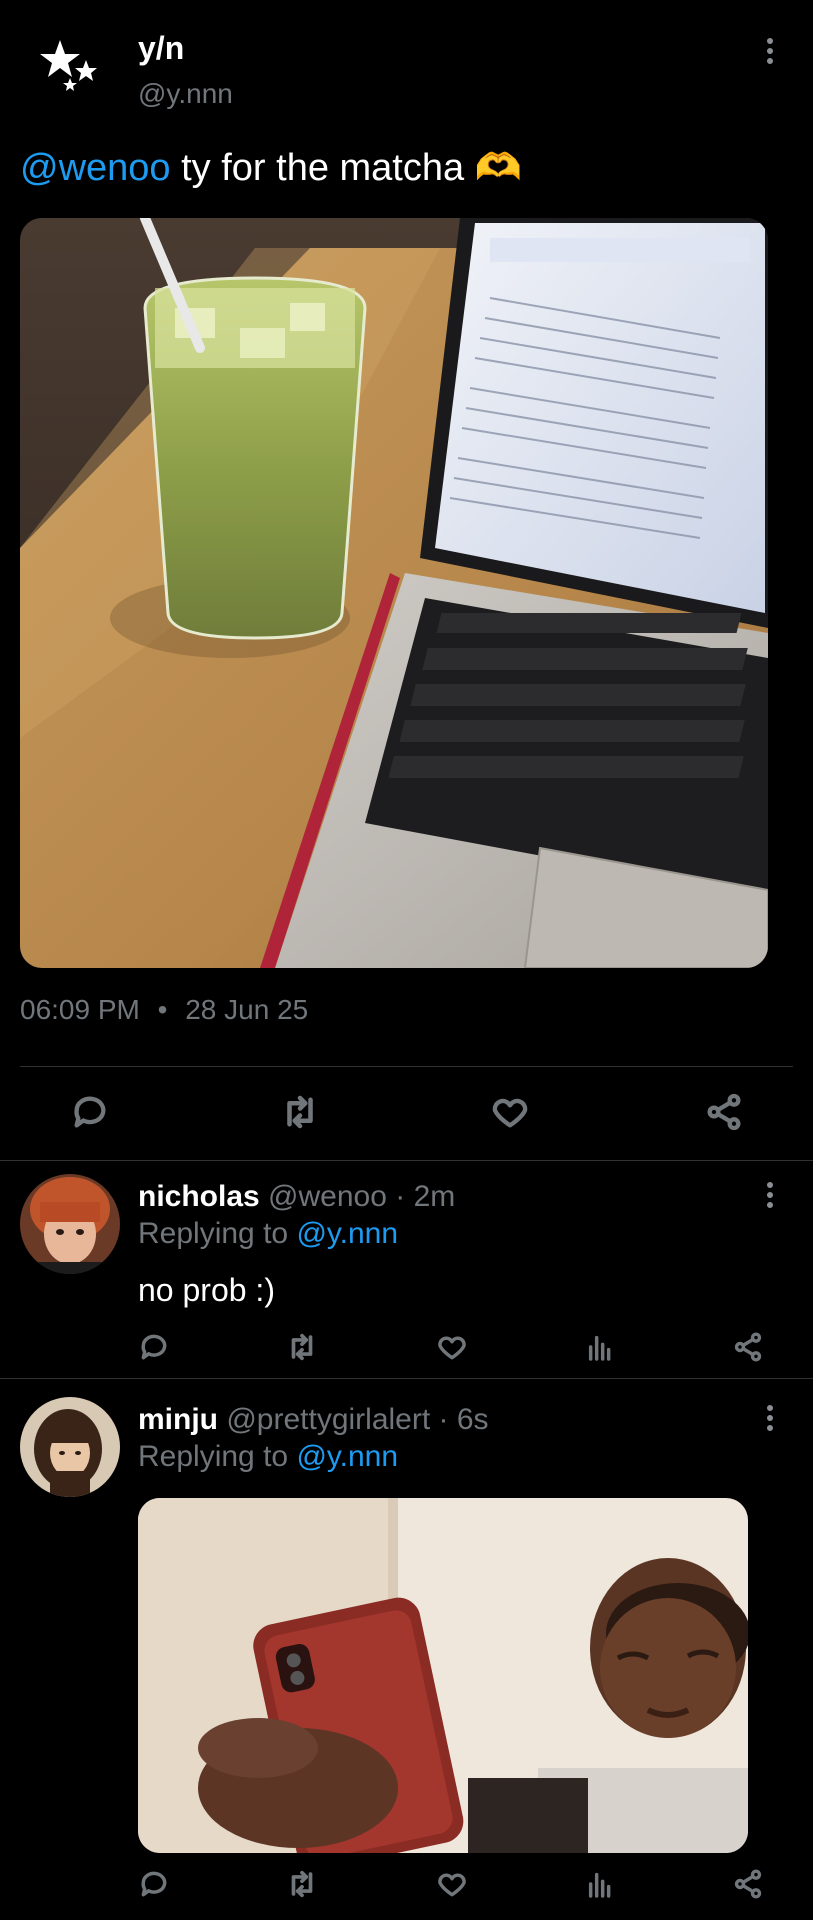 This screenshot has height=1920, width=813. What do you see at coordinates (421, 1196) in the screenshot?
I see `reply-time: · 2m` at bounding box center [421, 1196].